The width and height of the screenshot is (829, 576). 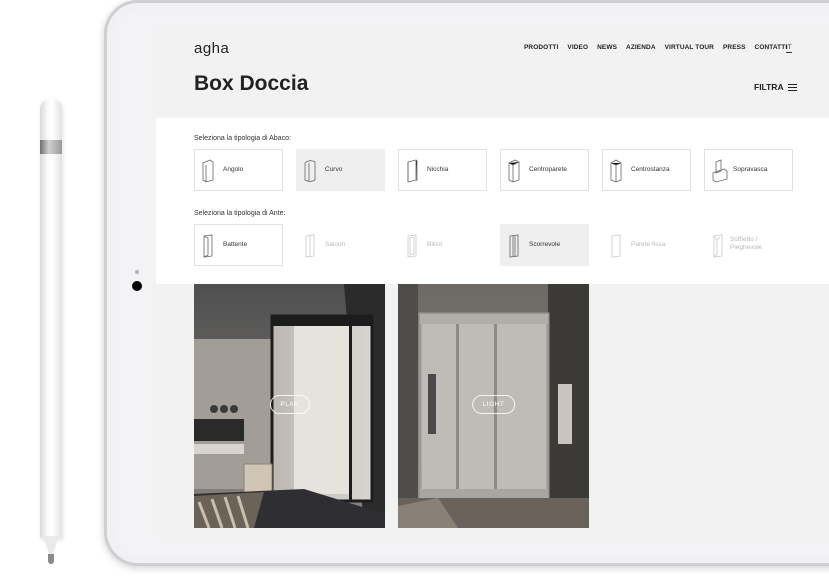 What do you see at coordinates (514, 171) in the screenshot?
I see `shower-wall-center-icon` at bounding box center [514, 171].